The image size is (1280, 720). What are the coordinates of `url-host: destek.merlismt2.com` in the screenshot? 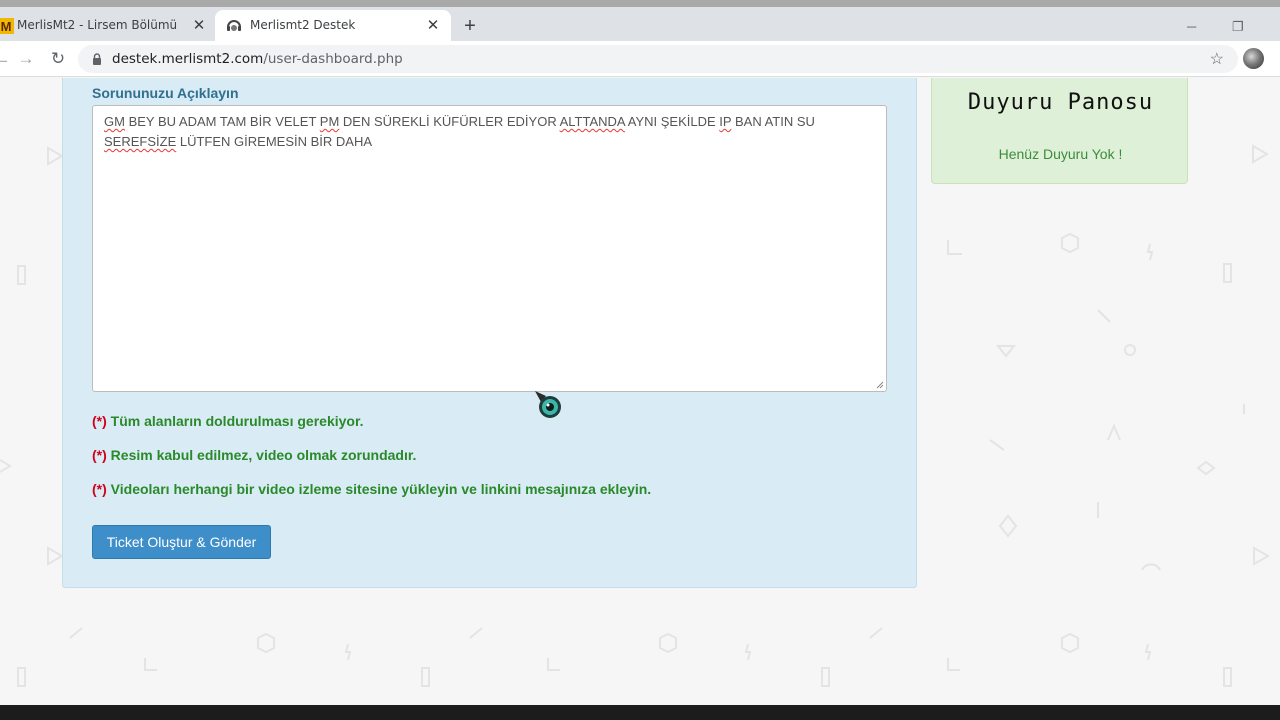 It's located at (188, 59).